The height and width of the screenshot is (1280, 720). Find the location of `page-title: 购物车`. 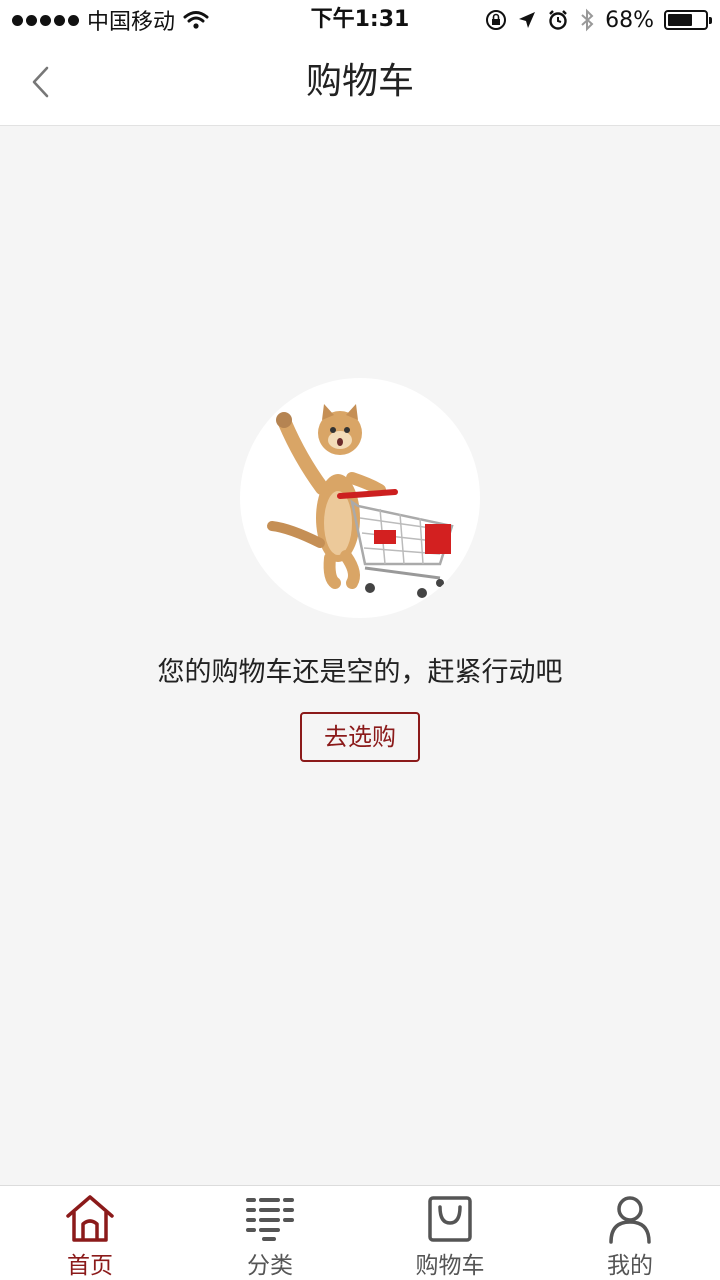

page-title: 购物车 is located at coordinates (359, 81).